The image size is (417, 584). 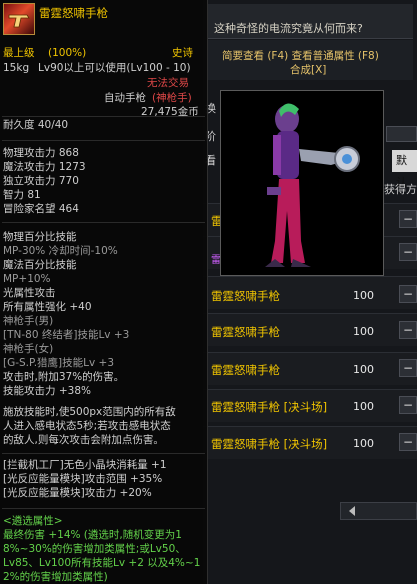 I want to click on hotkey-tip: 简要查看 (F4) 查看普通属性 (F8) 合成[X], so click(x=310, y=60).